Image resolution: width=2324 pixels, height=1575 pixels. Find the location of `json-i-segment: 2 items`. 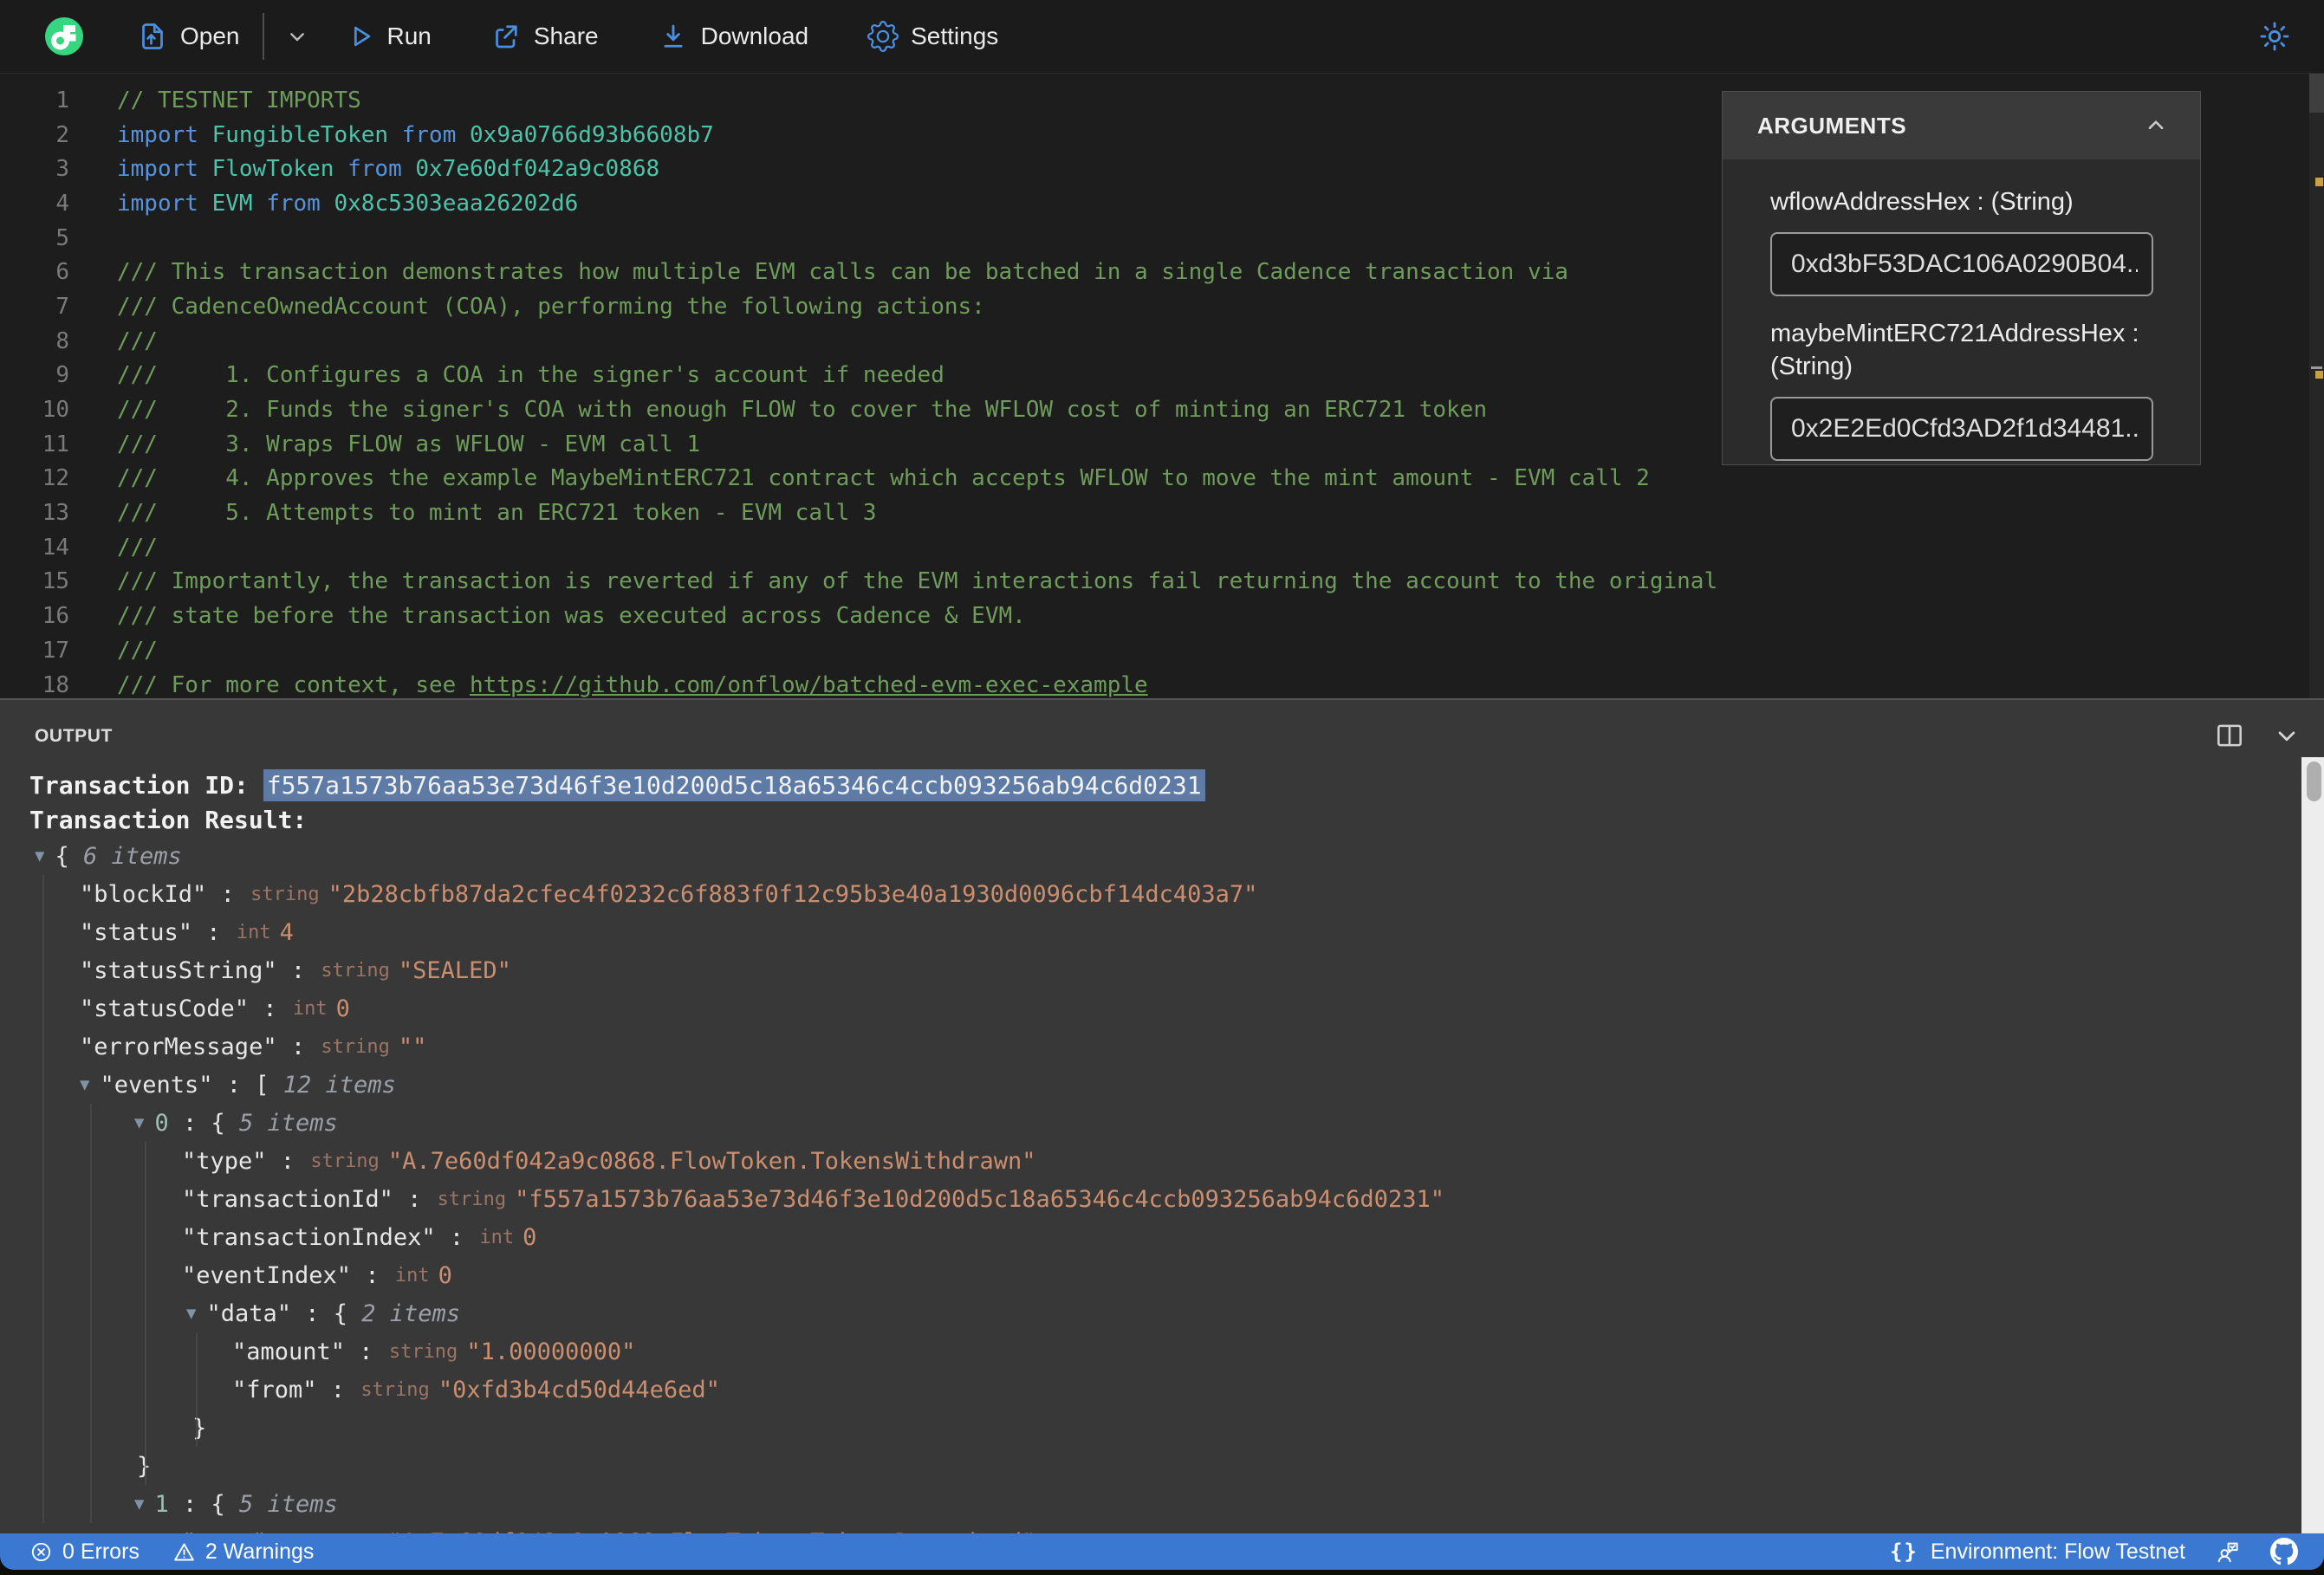

json-i-segment: 2 items is located at coordinates (411, 1313).